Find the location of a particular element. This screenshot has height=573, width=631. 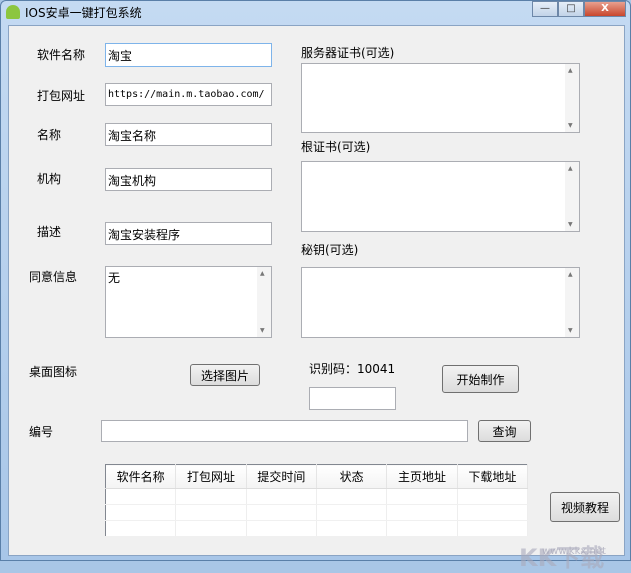

maximize-button: □ is located at coordinates (571, 9).